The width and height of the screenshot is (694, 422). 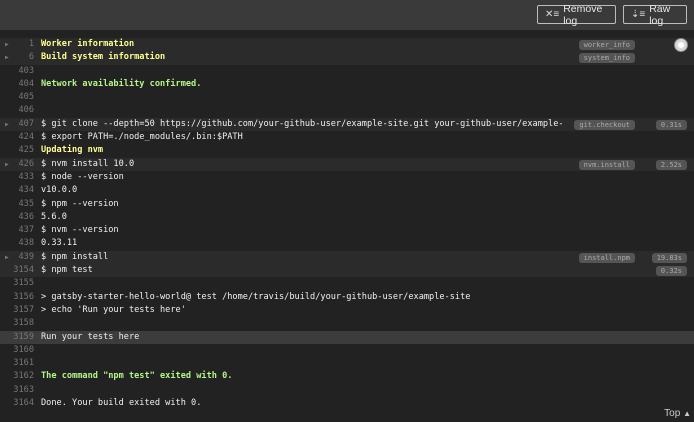 I want to click on log-line: ▶ 6 Build system information system_info, so click(x=347, y=58).